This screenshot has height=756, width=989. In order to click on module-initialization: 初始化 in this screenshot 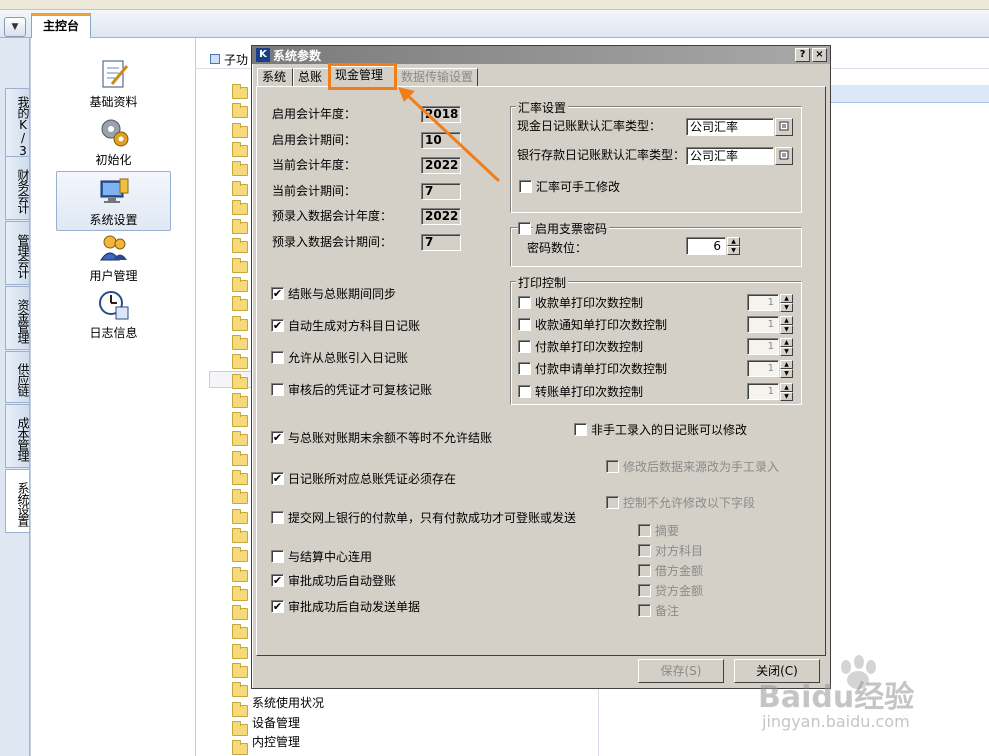, I will do `click(113, 145)`.